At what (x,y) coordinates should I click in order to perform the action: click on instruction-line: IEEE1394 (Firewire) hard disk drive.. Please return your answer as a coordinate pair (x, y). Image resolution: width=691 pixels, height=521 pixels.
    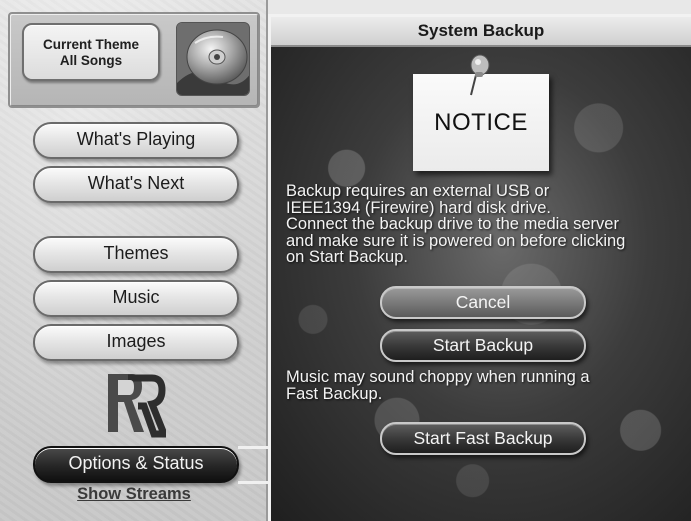
    Looking at the image, I should click on (419, 207).